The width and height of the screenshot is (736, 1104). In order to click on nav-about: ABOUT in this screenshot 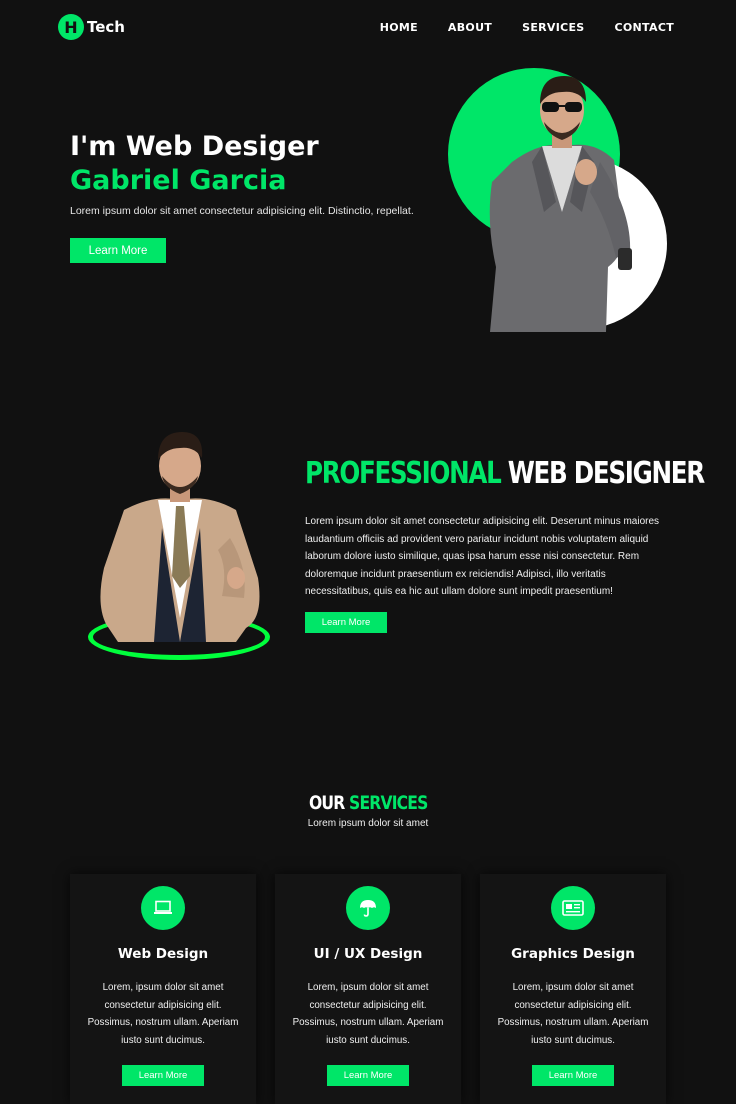, I will do `click(470, 27)`.